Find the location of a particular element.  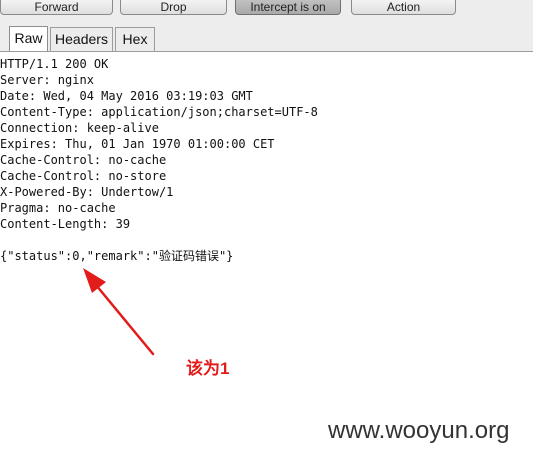

annotation-arrow is located at coordinates (119, 312).